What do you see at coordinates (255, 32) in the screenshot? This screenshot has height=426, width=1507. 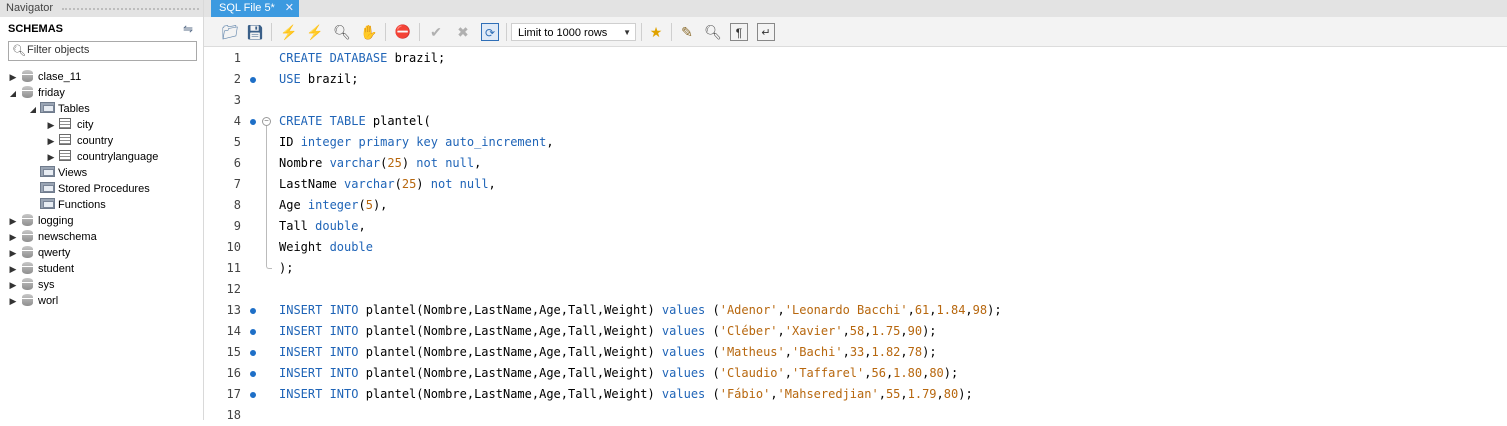 I see `save-icon: 💾︎` at bounding box center [255, 32].